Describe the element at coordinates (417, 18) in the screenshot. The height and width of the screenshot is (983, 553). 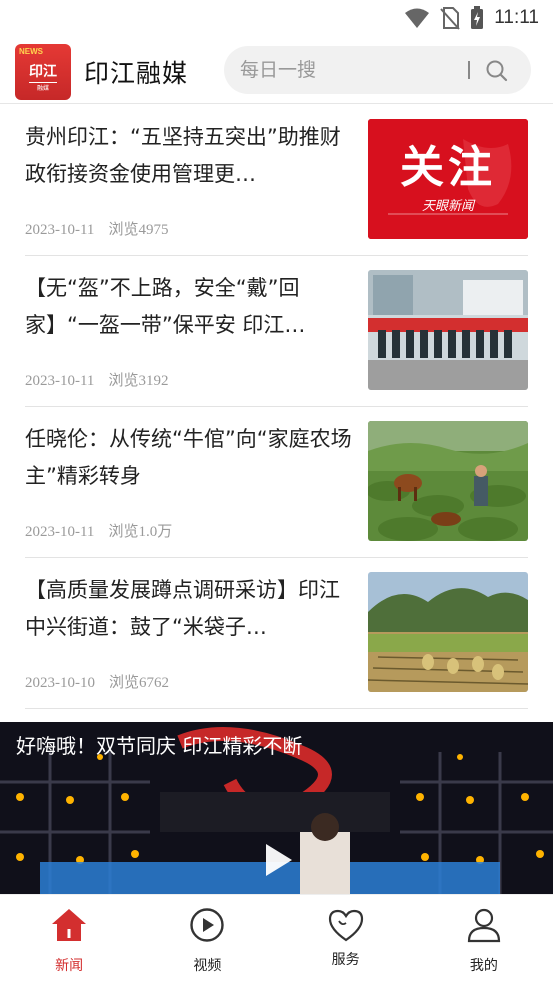
I see `wifi-icon` at that location.